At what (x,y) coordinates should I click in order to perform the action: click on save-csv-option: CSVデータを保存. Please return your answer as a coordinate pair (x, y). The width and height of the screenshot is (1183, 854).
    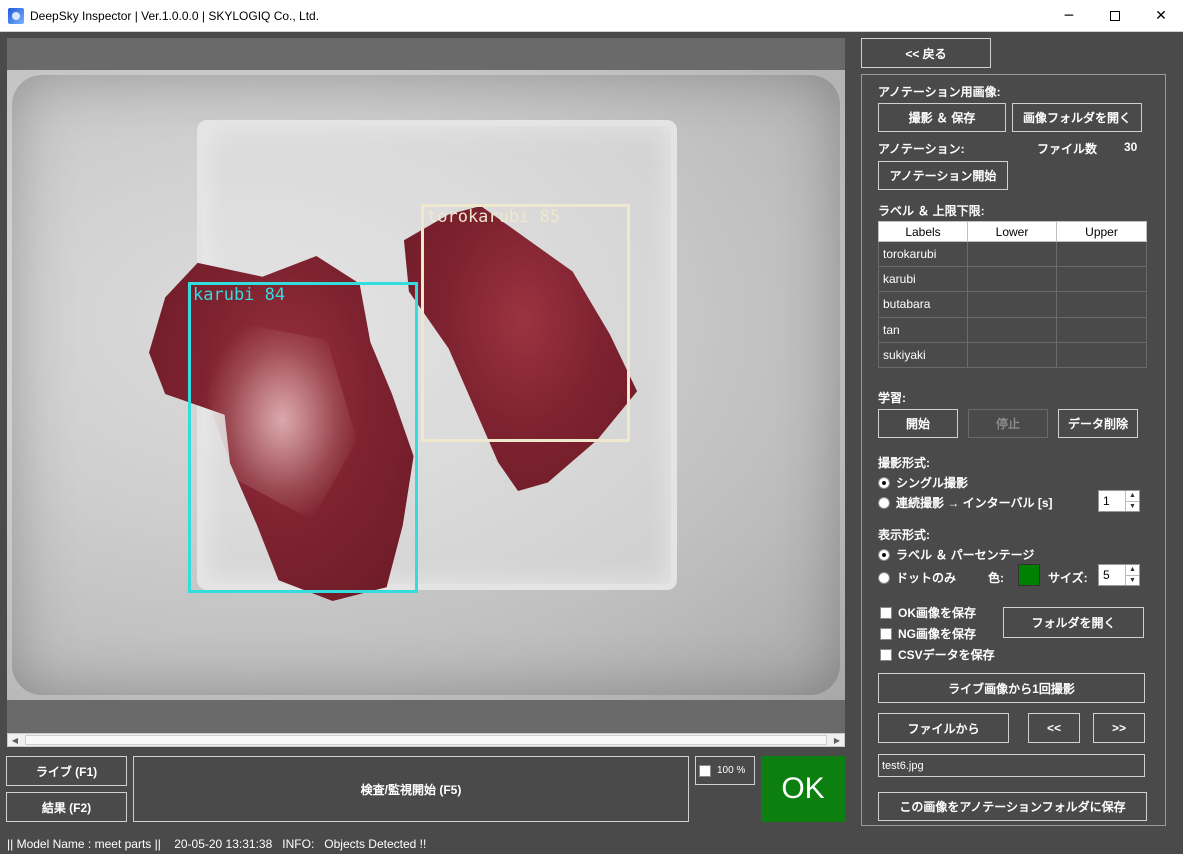
    Looking at the image, I should click on (937, 654).